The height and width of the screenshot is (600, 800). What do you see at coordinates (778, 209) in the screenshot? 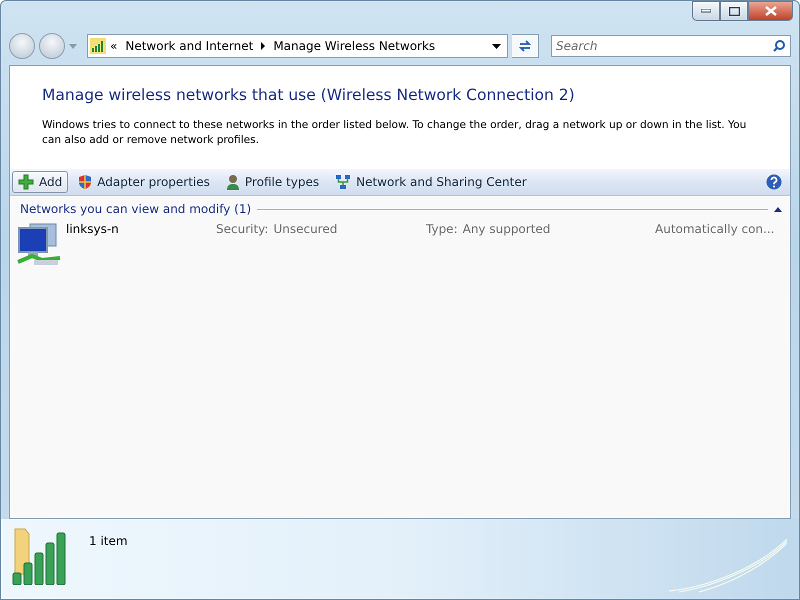
I see `collapse-caret-icon` at bounding box center [778, 209].